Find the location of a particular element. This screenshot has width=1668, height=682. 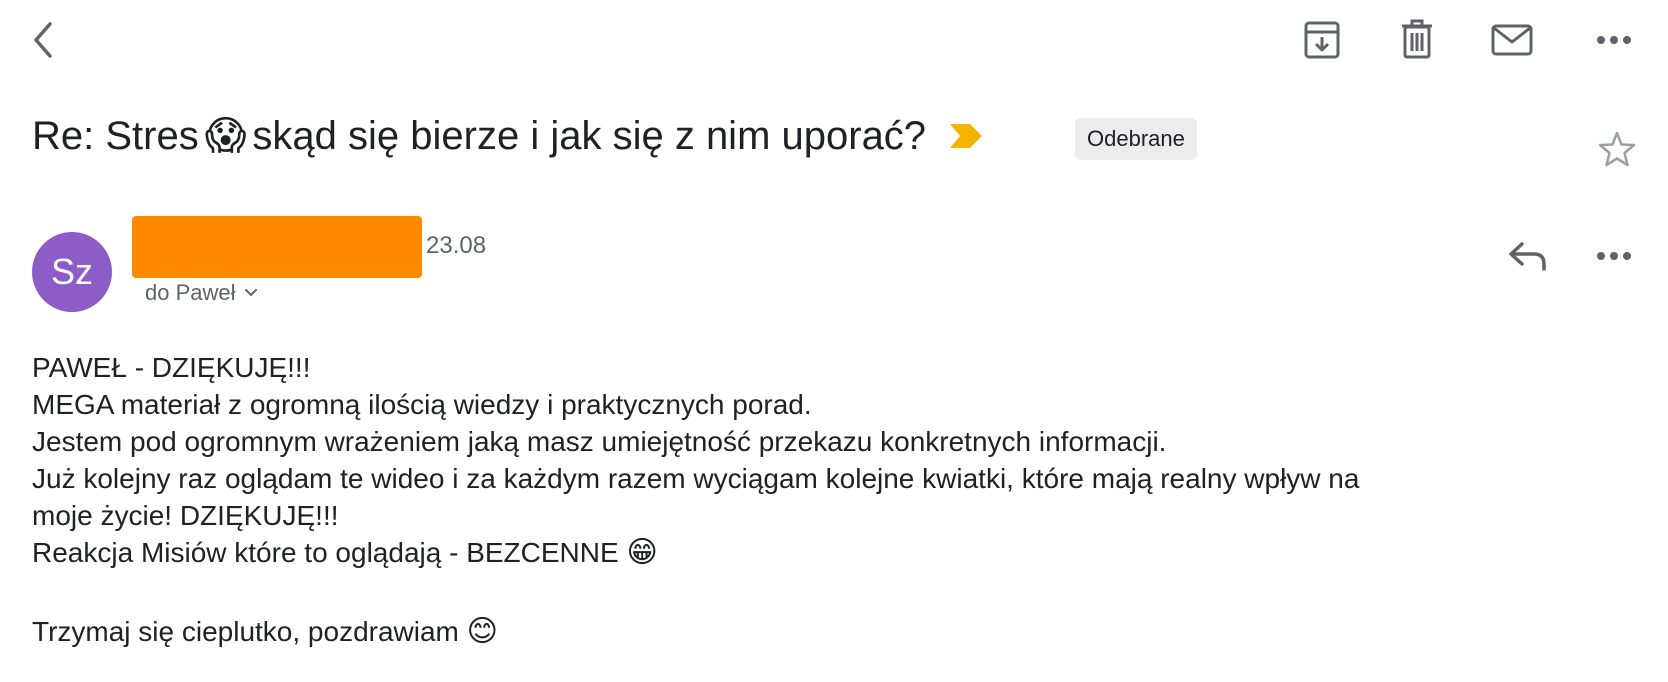

body-line: moje życie! DZIĘKUJĘ!!! is located at coordinates (185, 515).